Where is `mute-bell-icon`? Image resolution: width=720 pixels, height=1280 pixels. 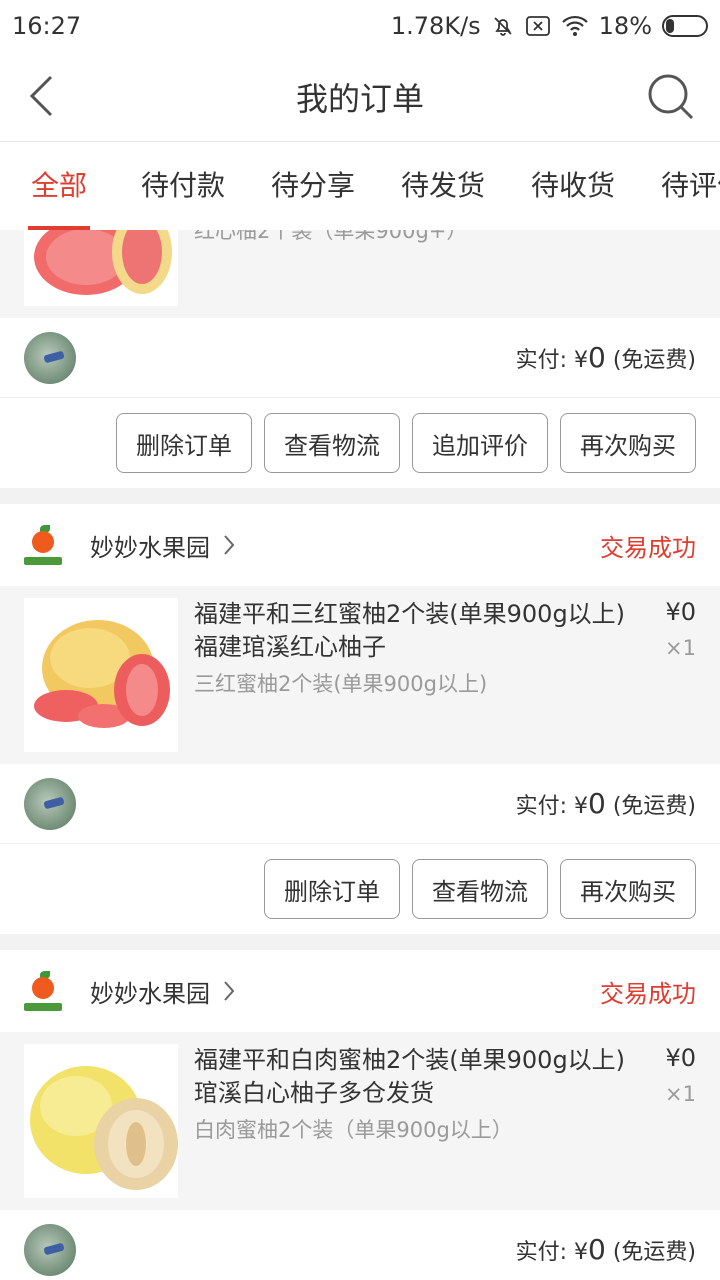
mute-bell-icon is located at coordinates (503, 26).